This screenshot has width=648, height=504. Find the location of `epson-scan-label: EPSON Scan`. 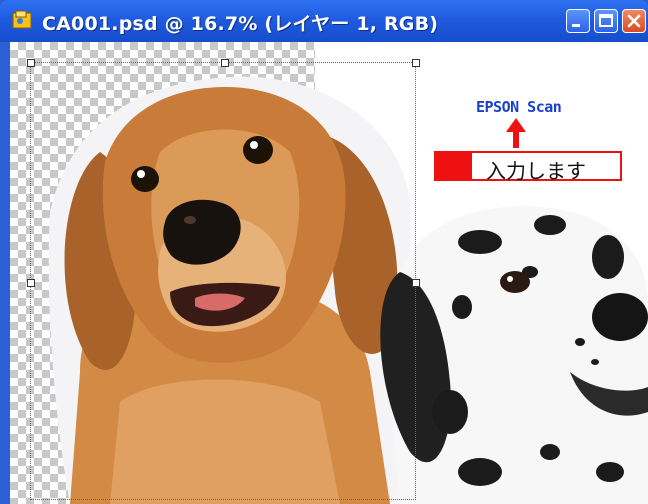

epson-scan-label: EPSON Scan is located at coordinates (519, 107).